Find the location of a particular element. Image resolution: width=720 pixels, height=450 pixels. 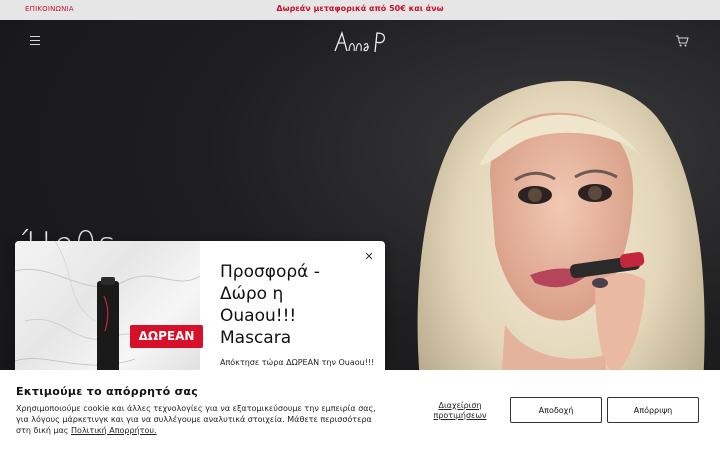

site-header is located at coordinates (360, 41).